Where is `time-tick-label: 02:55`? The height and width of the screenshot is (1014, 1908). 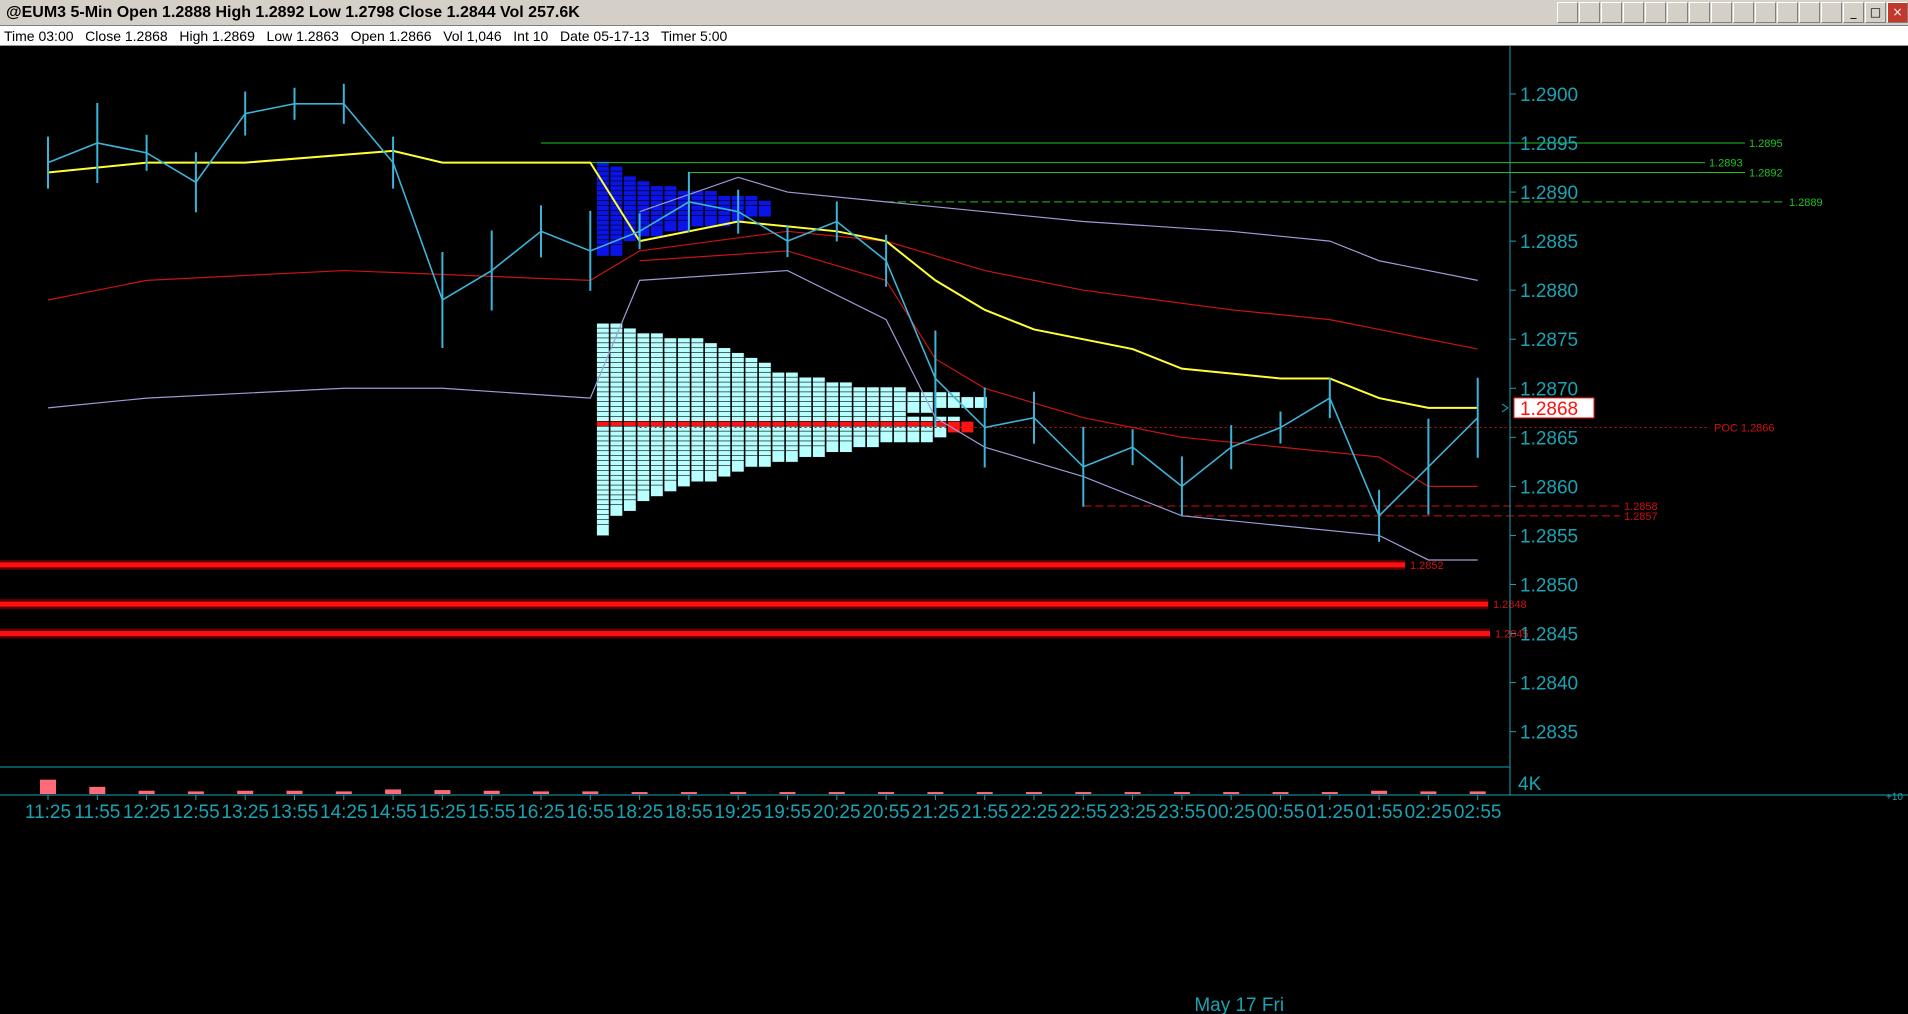
time-tick-label: 02:55 is located at coordinates (1478, 812).